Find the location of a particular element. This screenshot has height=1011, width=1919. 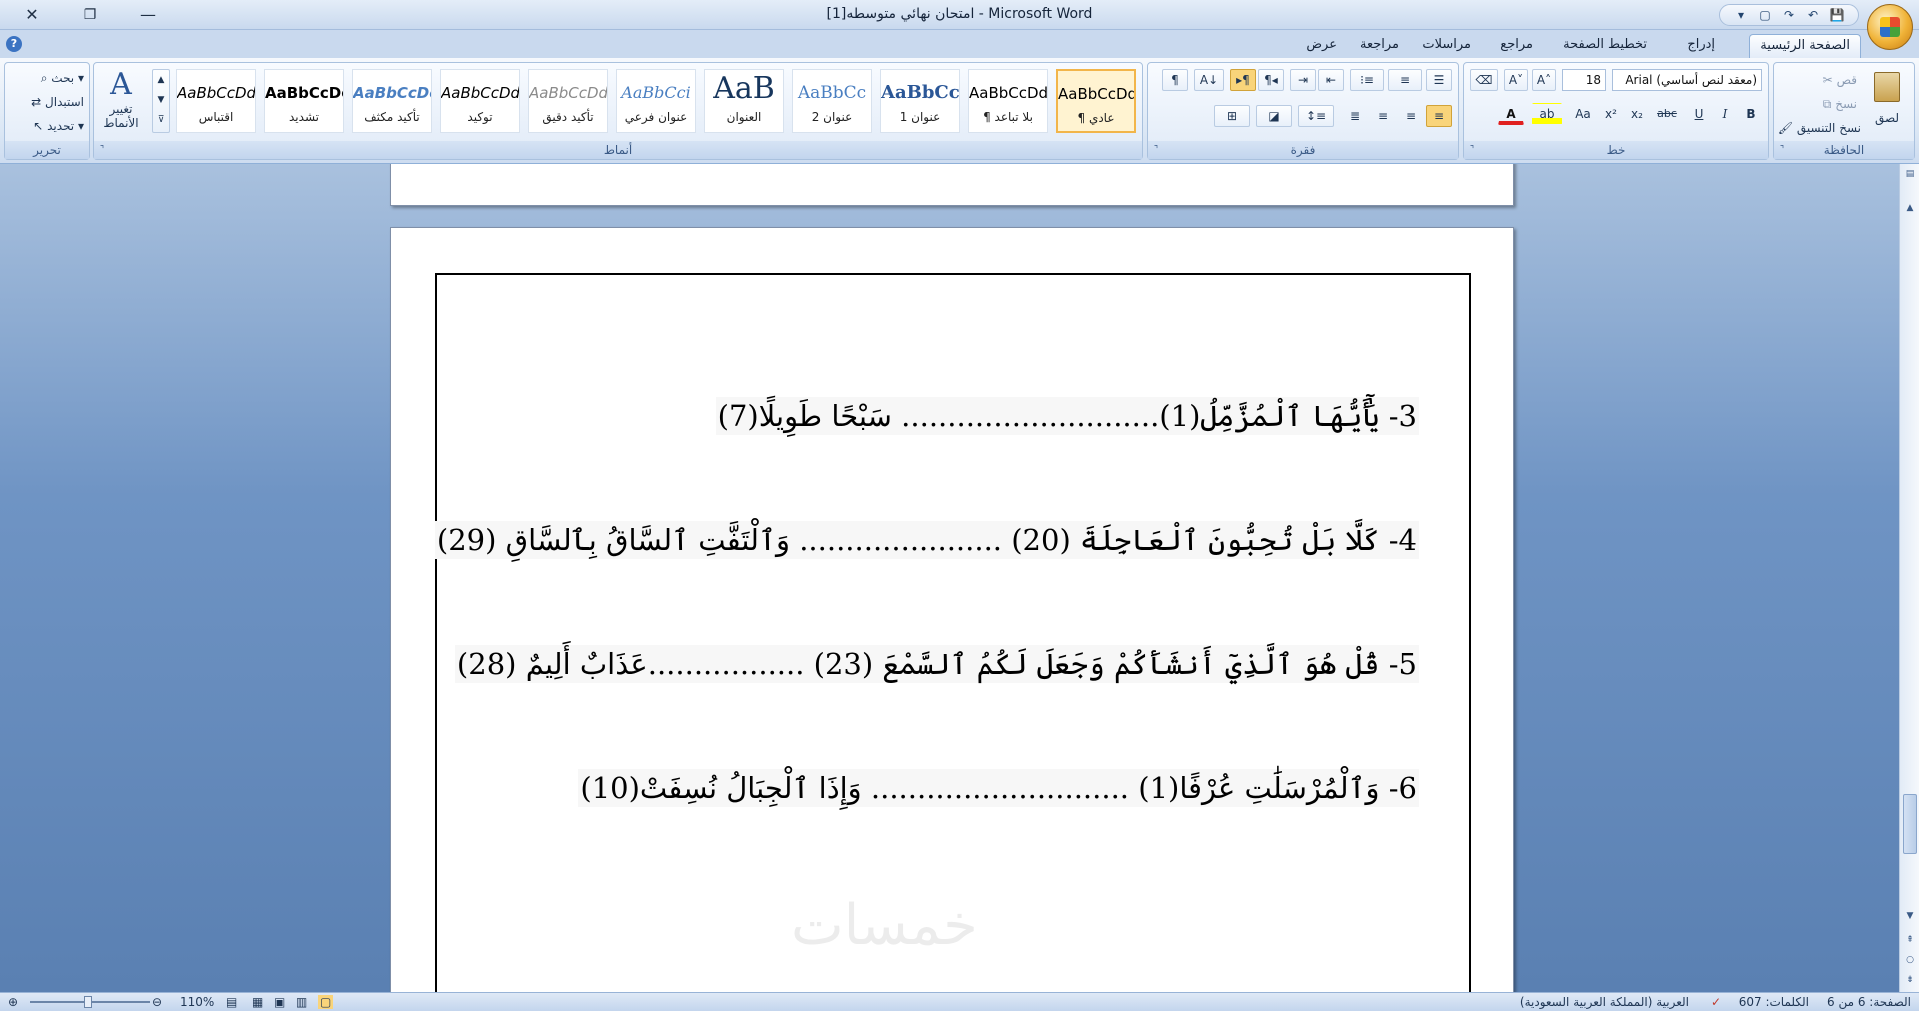

tab-mailings: مراسلات is located at coordinates (1446, 46).